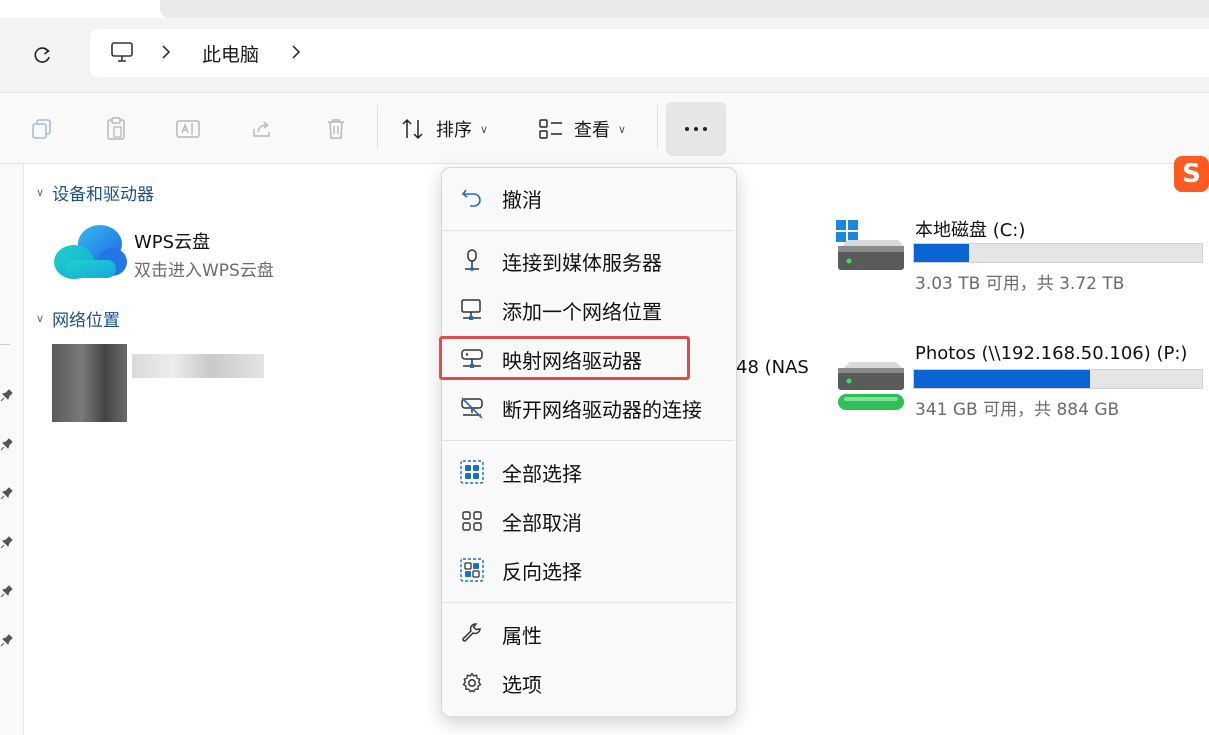 The width and height of the screenshot is (1209, 735). What do you see at coordinates (589, 683) in the screenshot?
I see `menu-item-options: 选项` at bounding box center [589, 683].